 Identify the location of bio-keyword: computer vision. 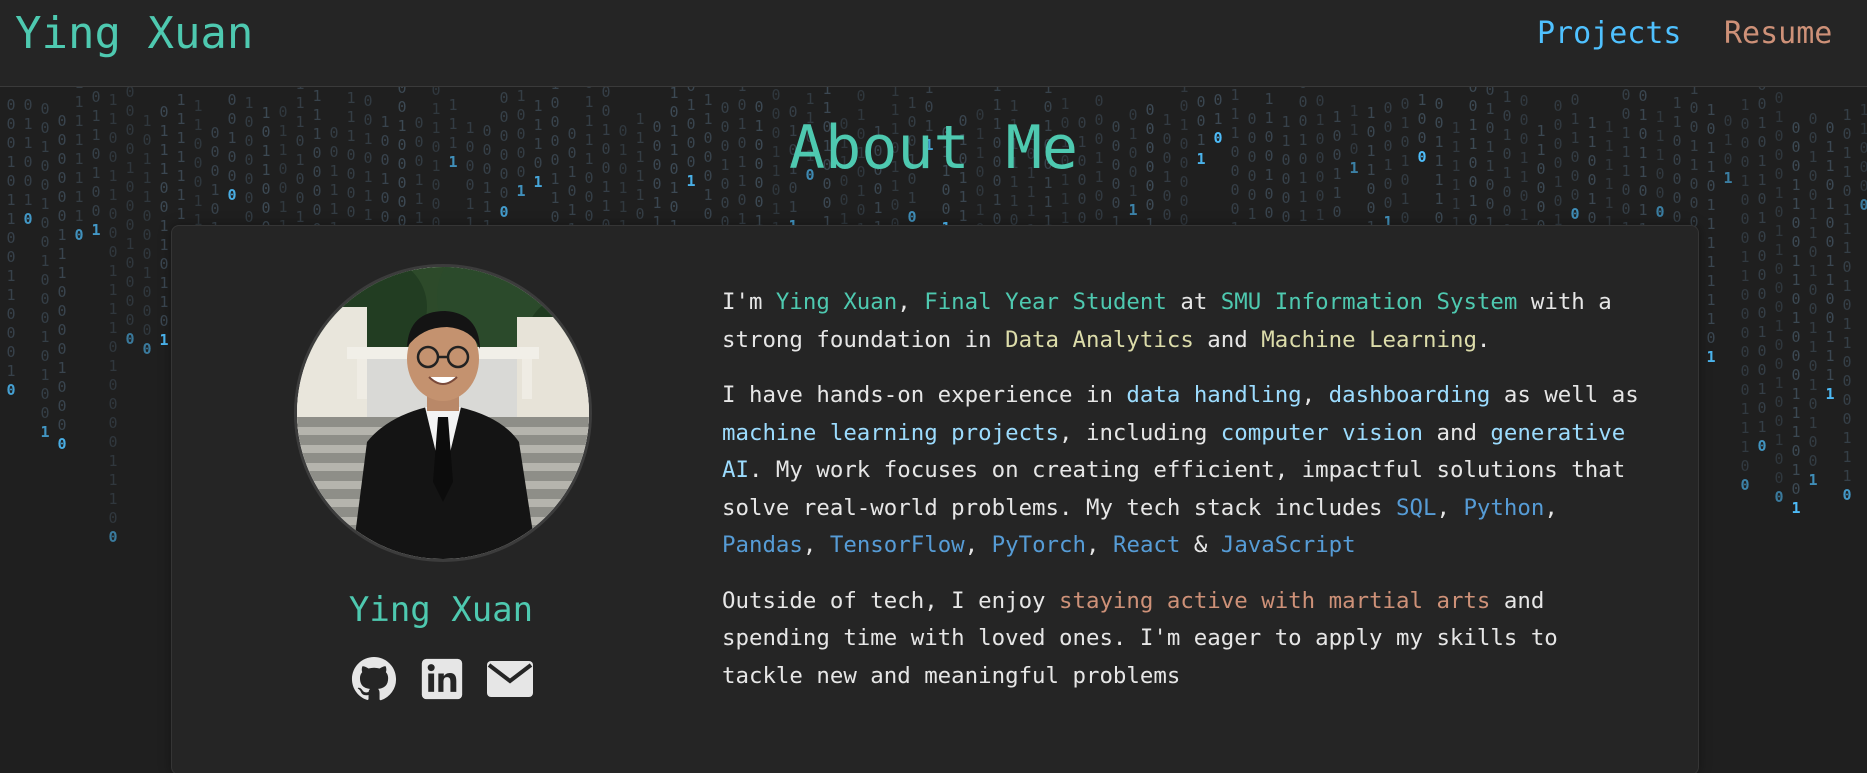
(1321, 432).